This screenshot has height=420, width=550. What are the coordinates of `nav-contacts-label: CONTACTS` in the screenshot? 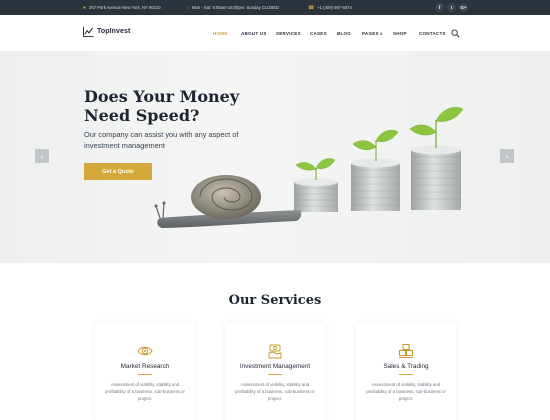 It's located at (432, 33).